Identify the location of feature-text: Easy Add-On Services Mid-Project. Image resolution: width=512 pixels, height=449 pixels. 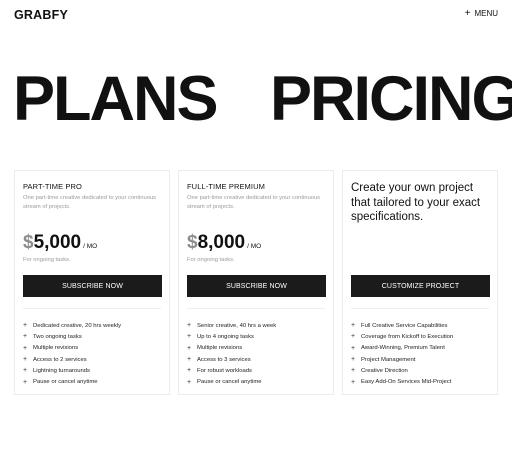
(406, 382).